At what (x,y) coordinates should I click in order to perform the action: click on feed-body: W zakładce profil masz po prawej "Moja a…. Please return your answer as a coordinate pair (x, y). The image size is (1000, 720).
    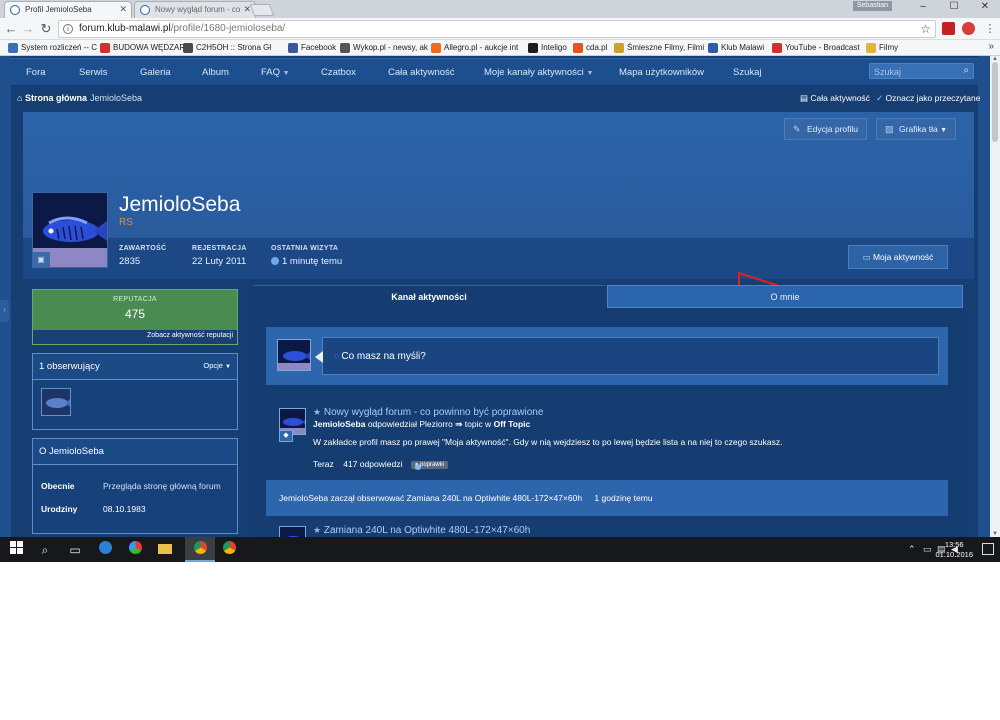
    Looking at the image, I should click on (548, 442).